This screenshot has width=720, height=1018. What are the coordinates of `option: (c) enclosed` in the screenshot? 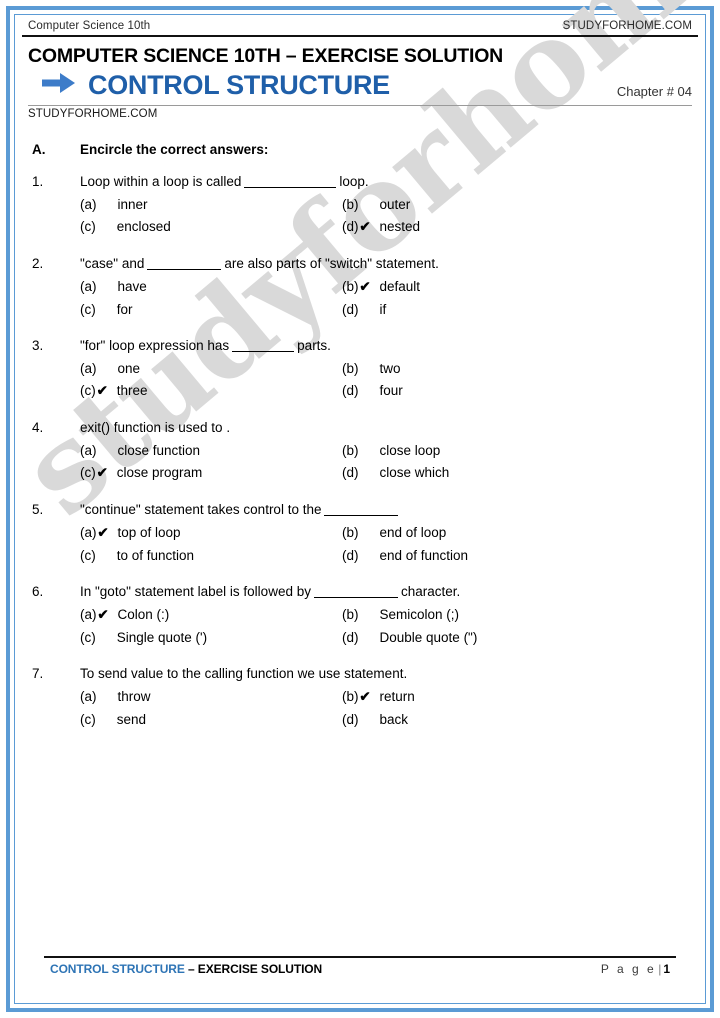 It's located at (211, 227).